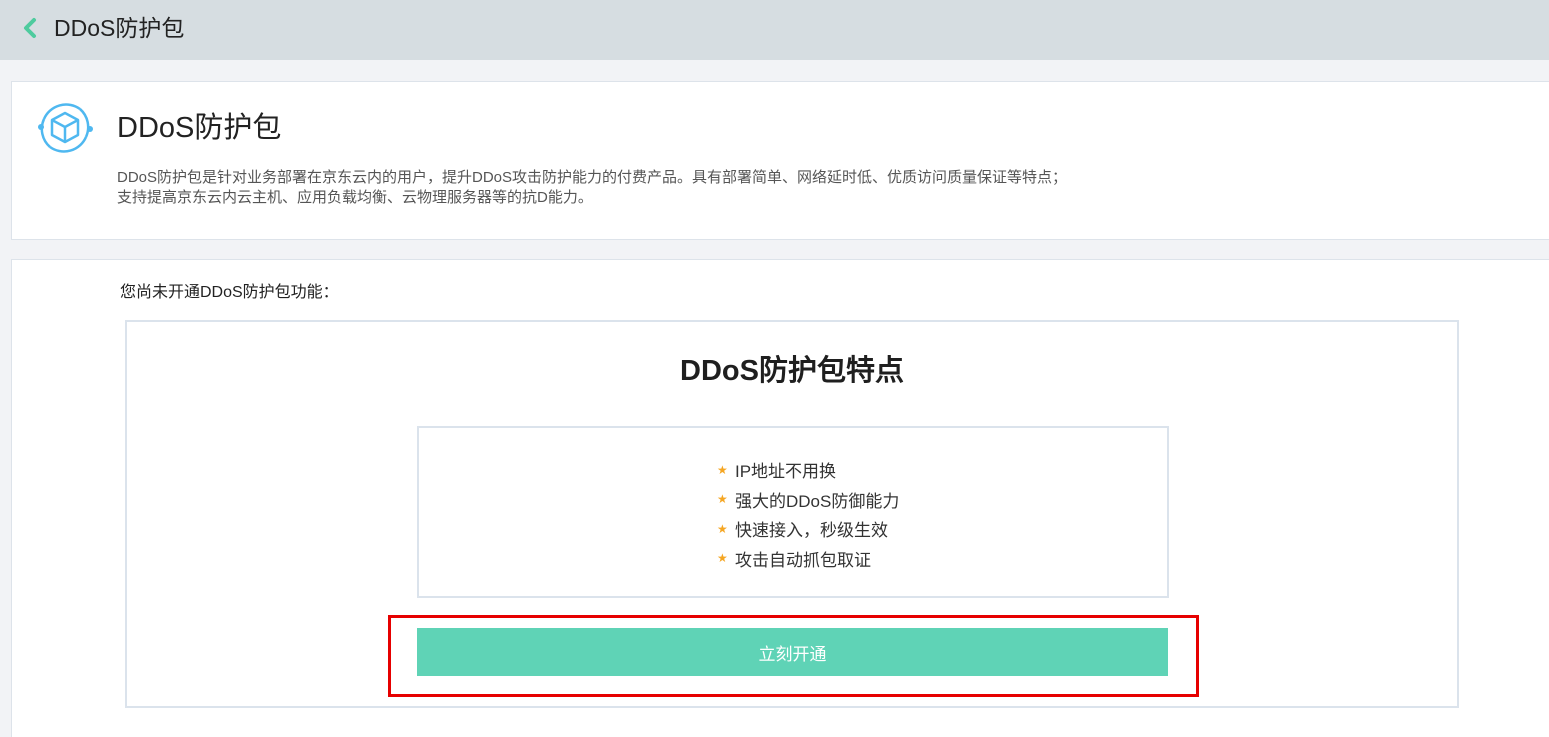 The width and height of the screenshot is (1549, 737). Describe the element at coordinates (65, 128) in the screenshot. I see `cube-cycle-icon` at that location.